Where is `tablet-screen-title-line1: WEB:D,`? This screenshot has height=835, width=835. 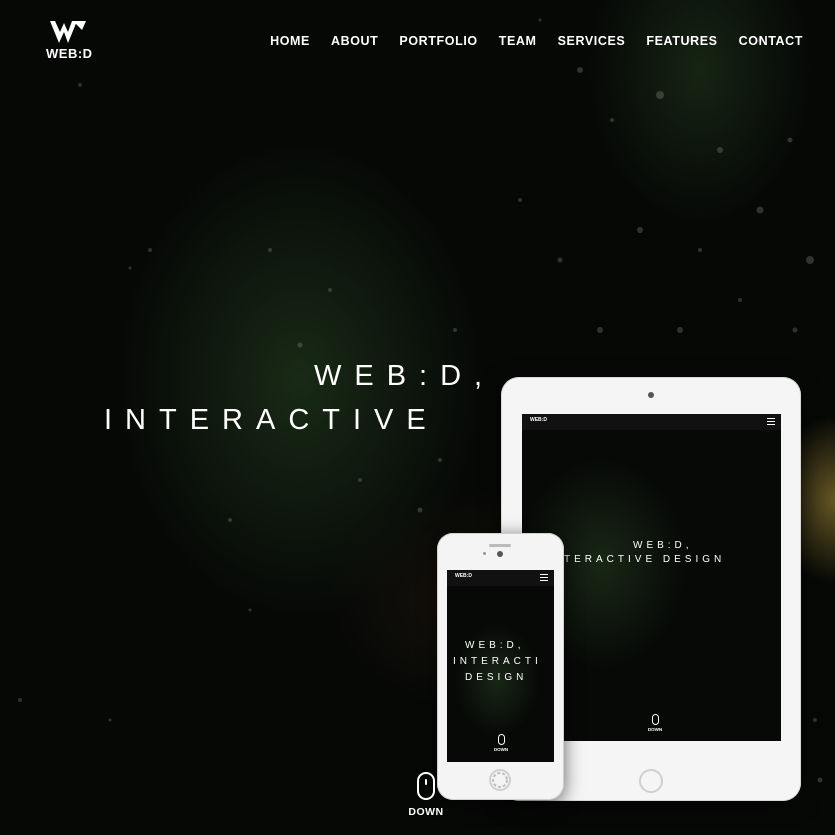 tablet-screen-title-line1: WEB:D, is located at coordinates (663, 545).